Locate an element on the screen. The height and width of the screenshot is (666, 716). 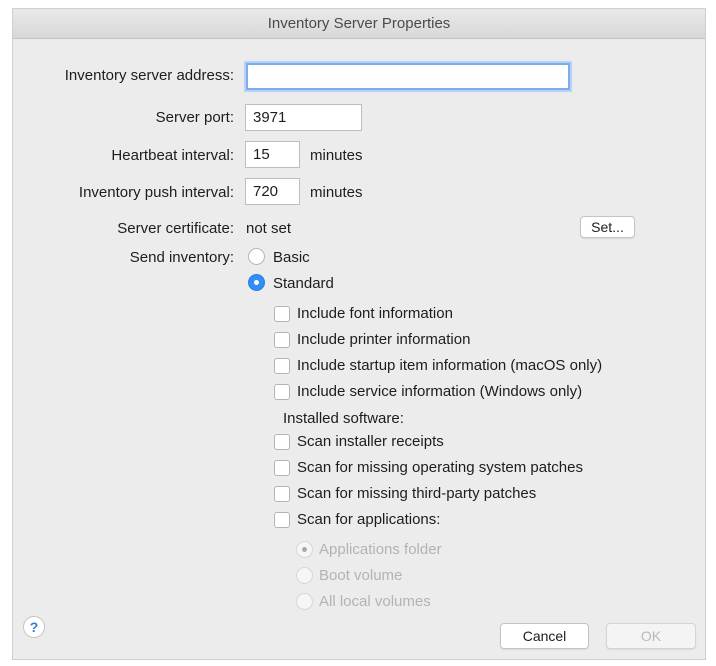
send-inventory-option-label: Standard is located at coordinates (303, 283).